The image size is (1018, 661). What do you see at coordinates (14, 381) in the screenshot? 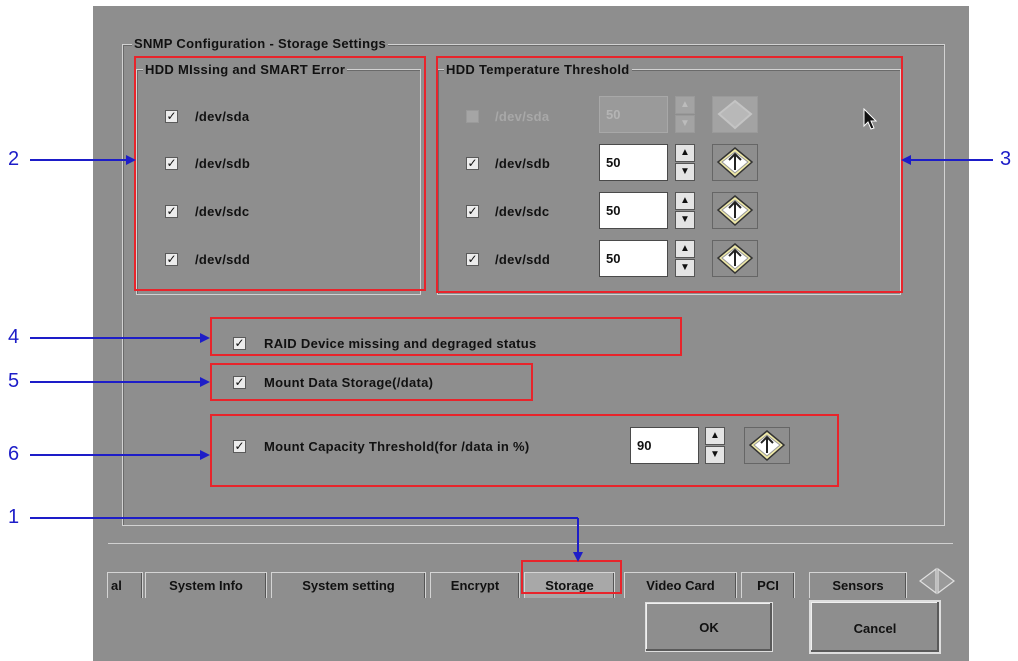
I see `callout-label-5: 5` at bounding box center [14, 381].